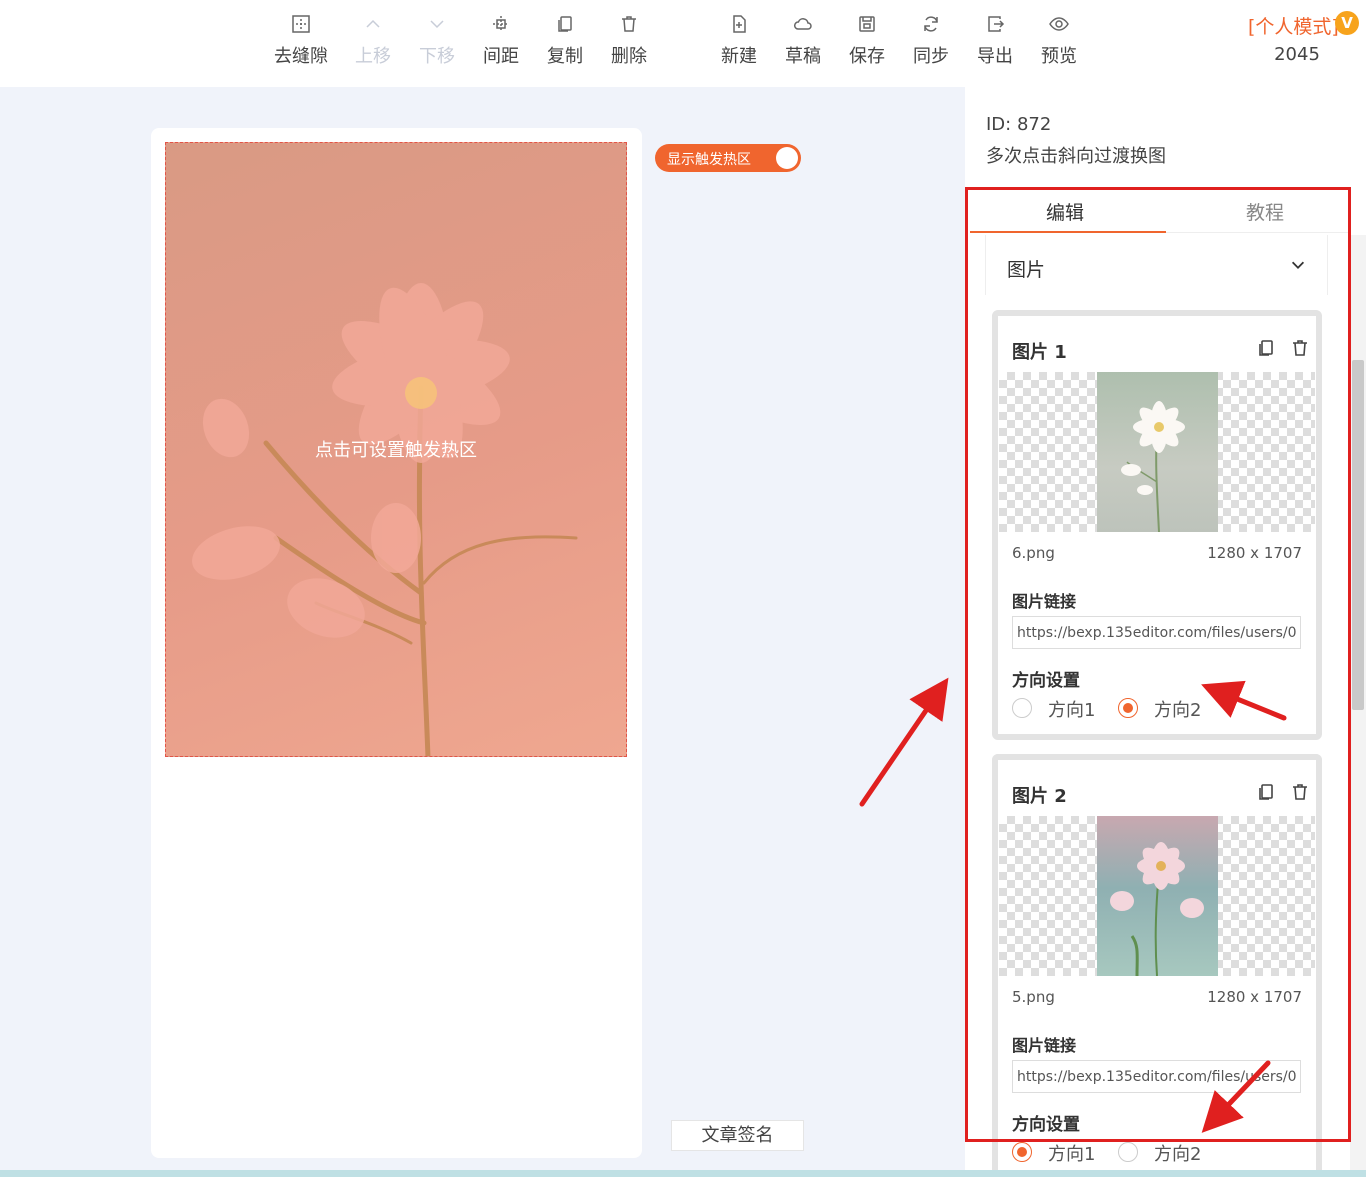  Describe the element at coordinates (301, 41) in the screenshot. I see `remove-gap-button: 去缝隙` at that location.